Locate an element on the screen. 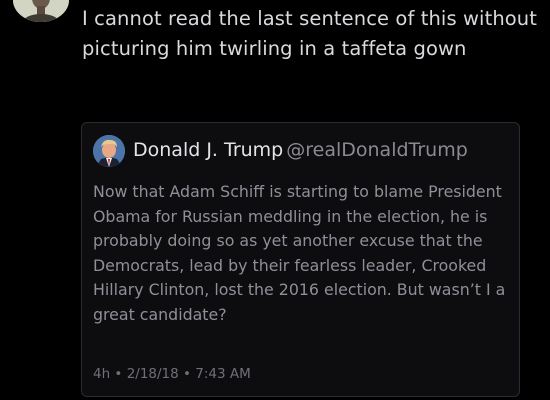  user-avatar-image is located at coordinates (41, 11).